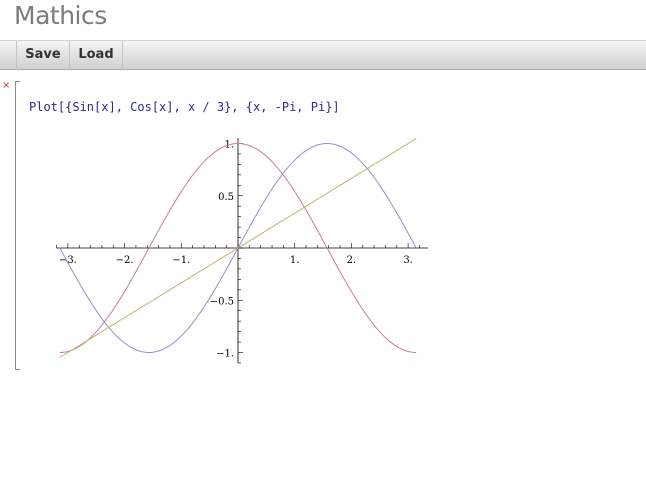  Describe the element at coordinates (222, 301) in the screenshot. I see `y-tick-label: −0.5` at that location.